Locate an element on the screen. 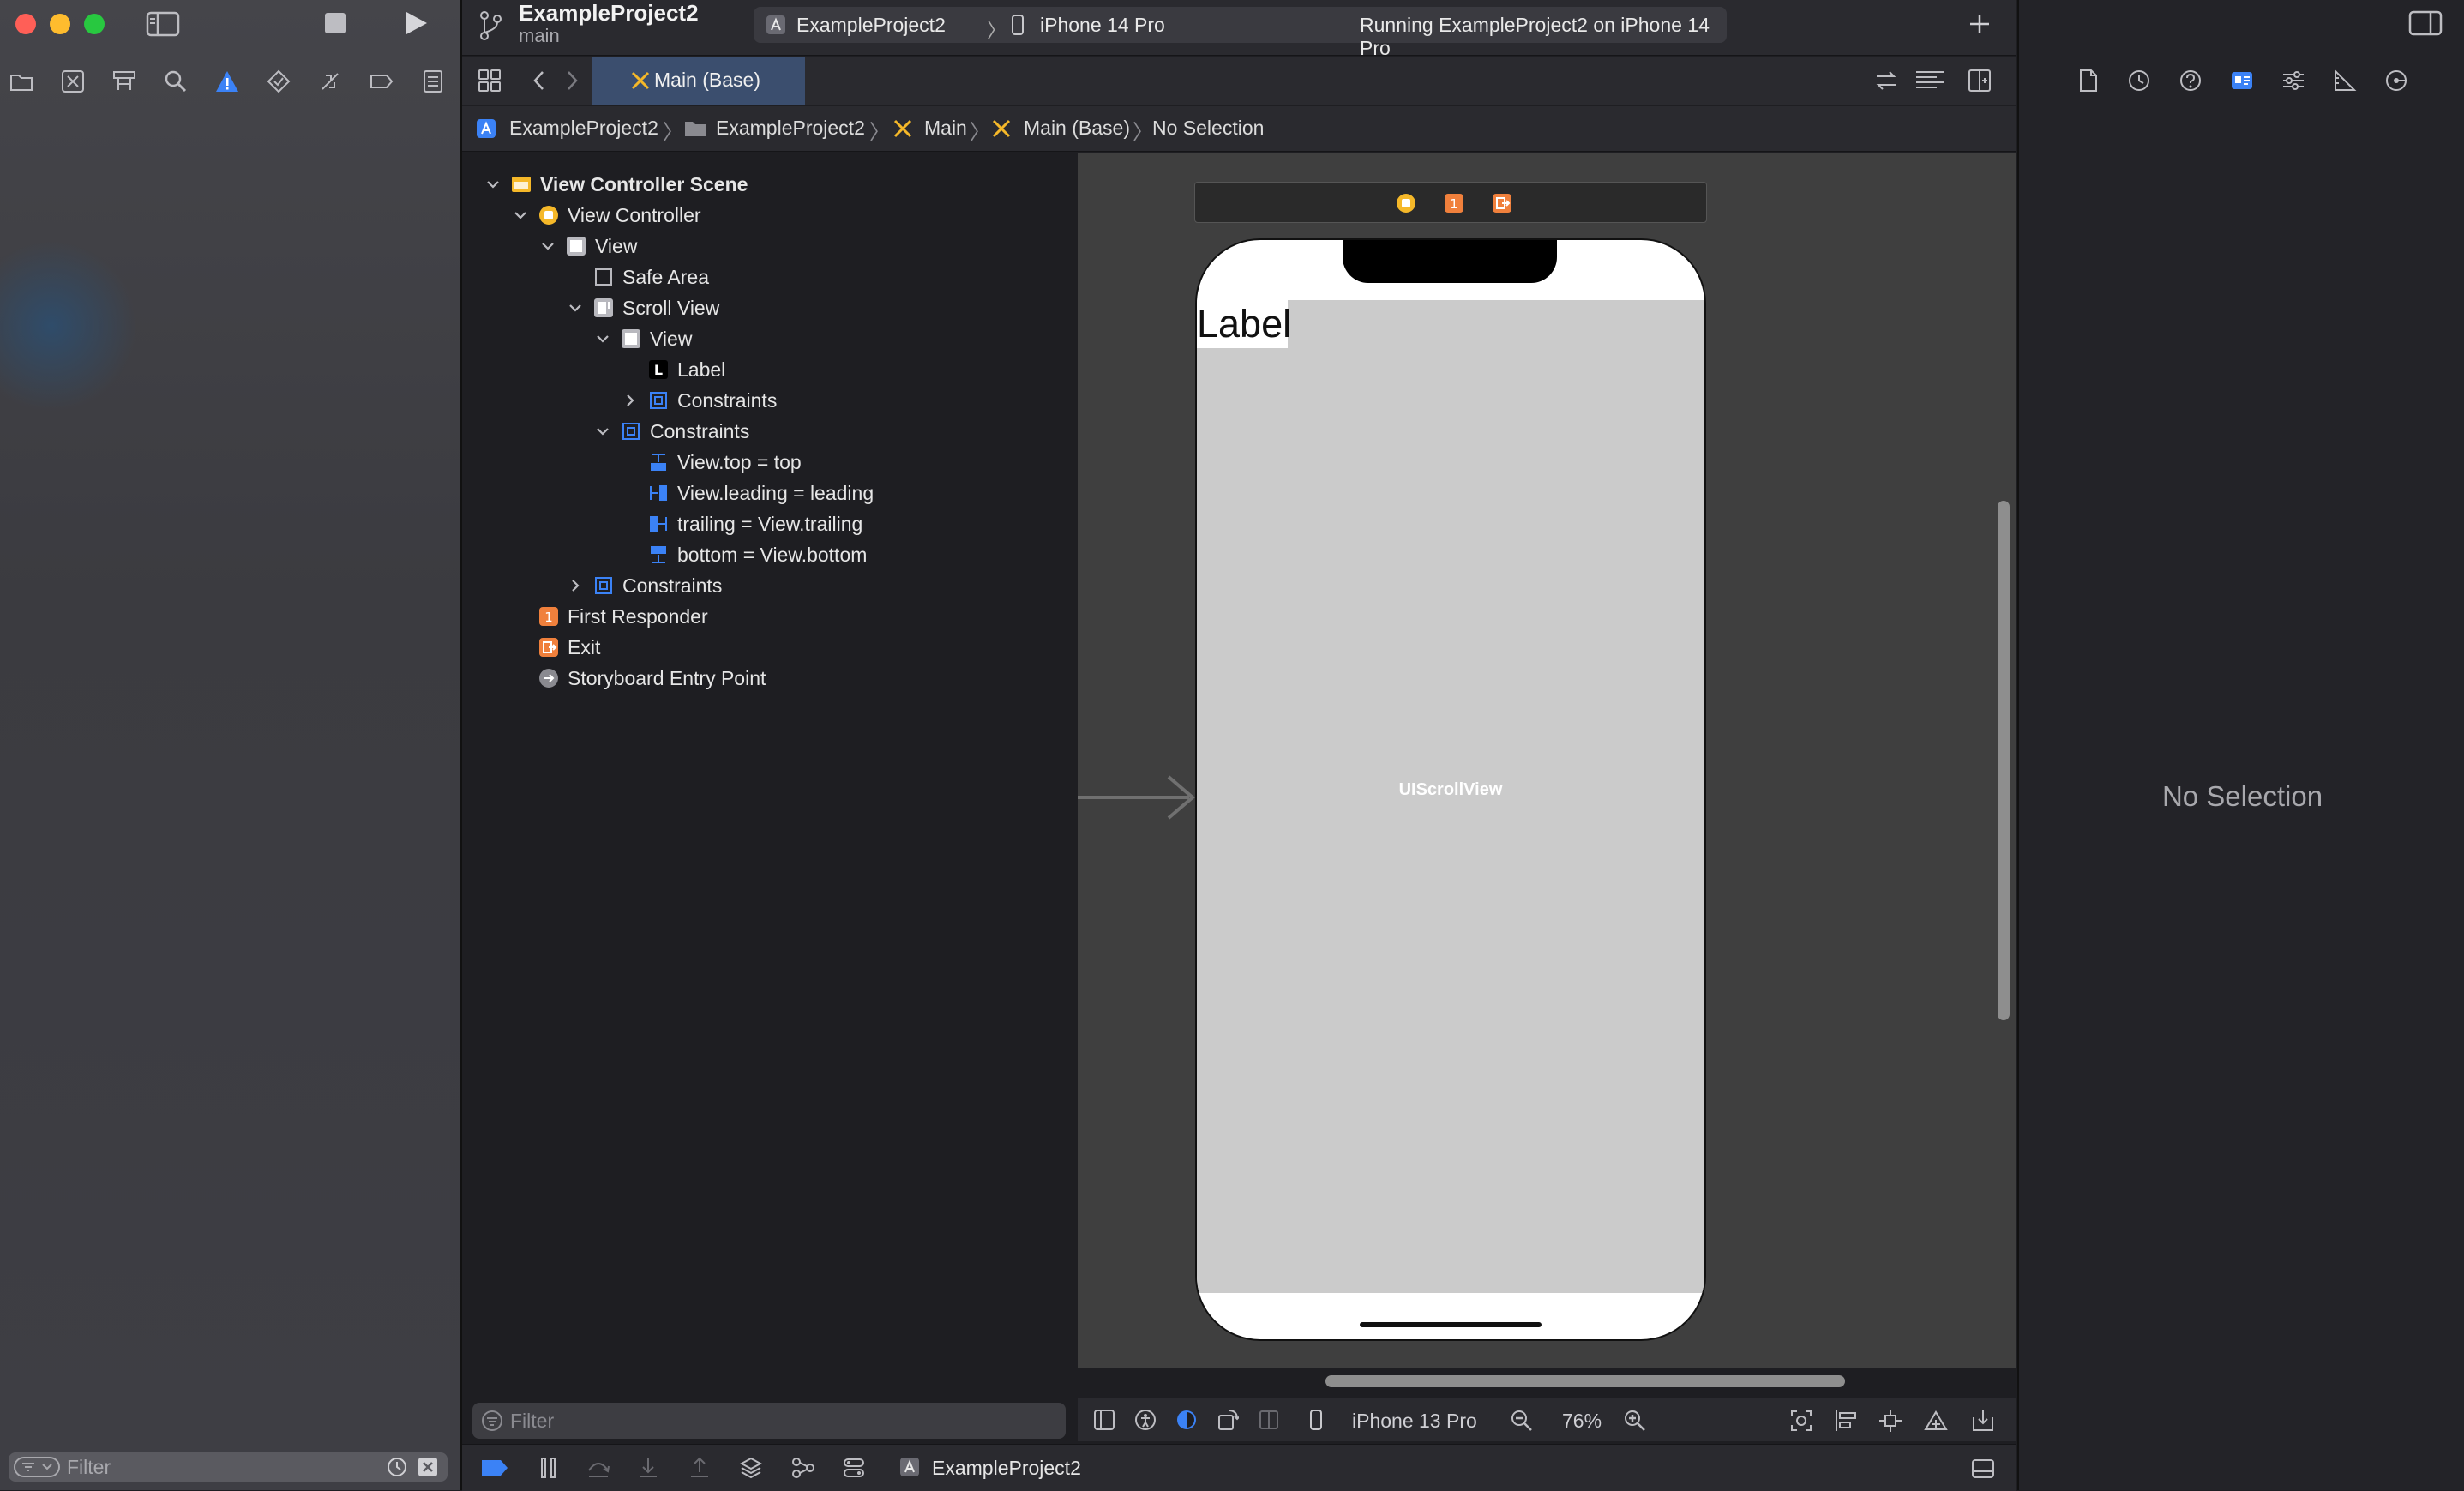  entry-point-arrow is located at coordinates (1138, 797).